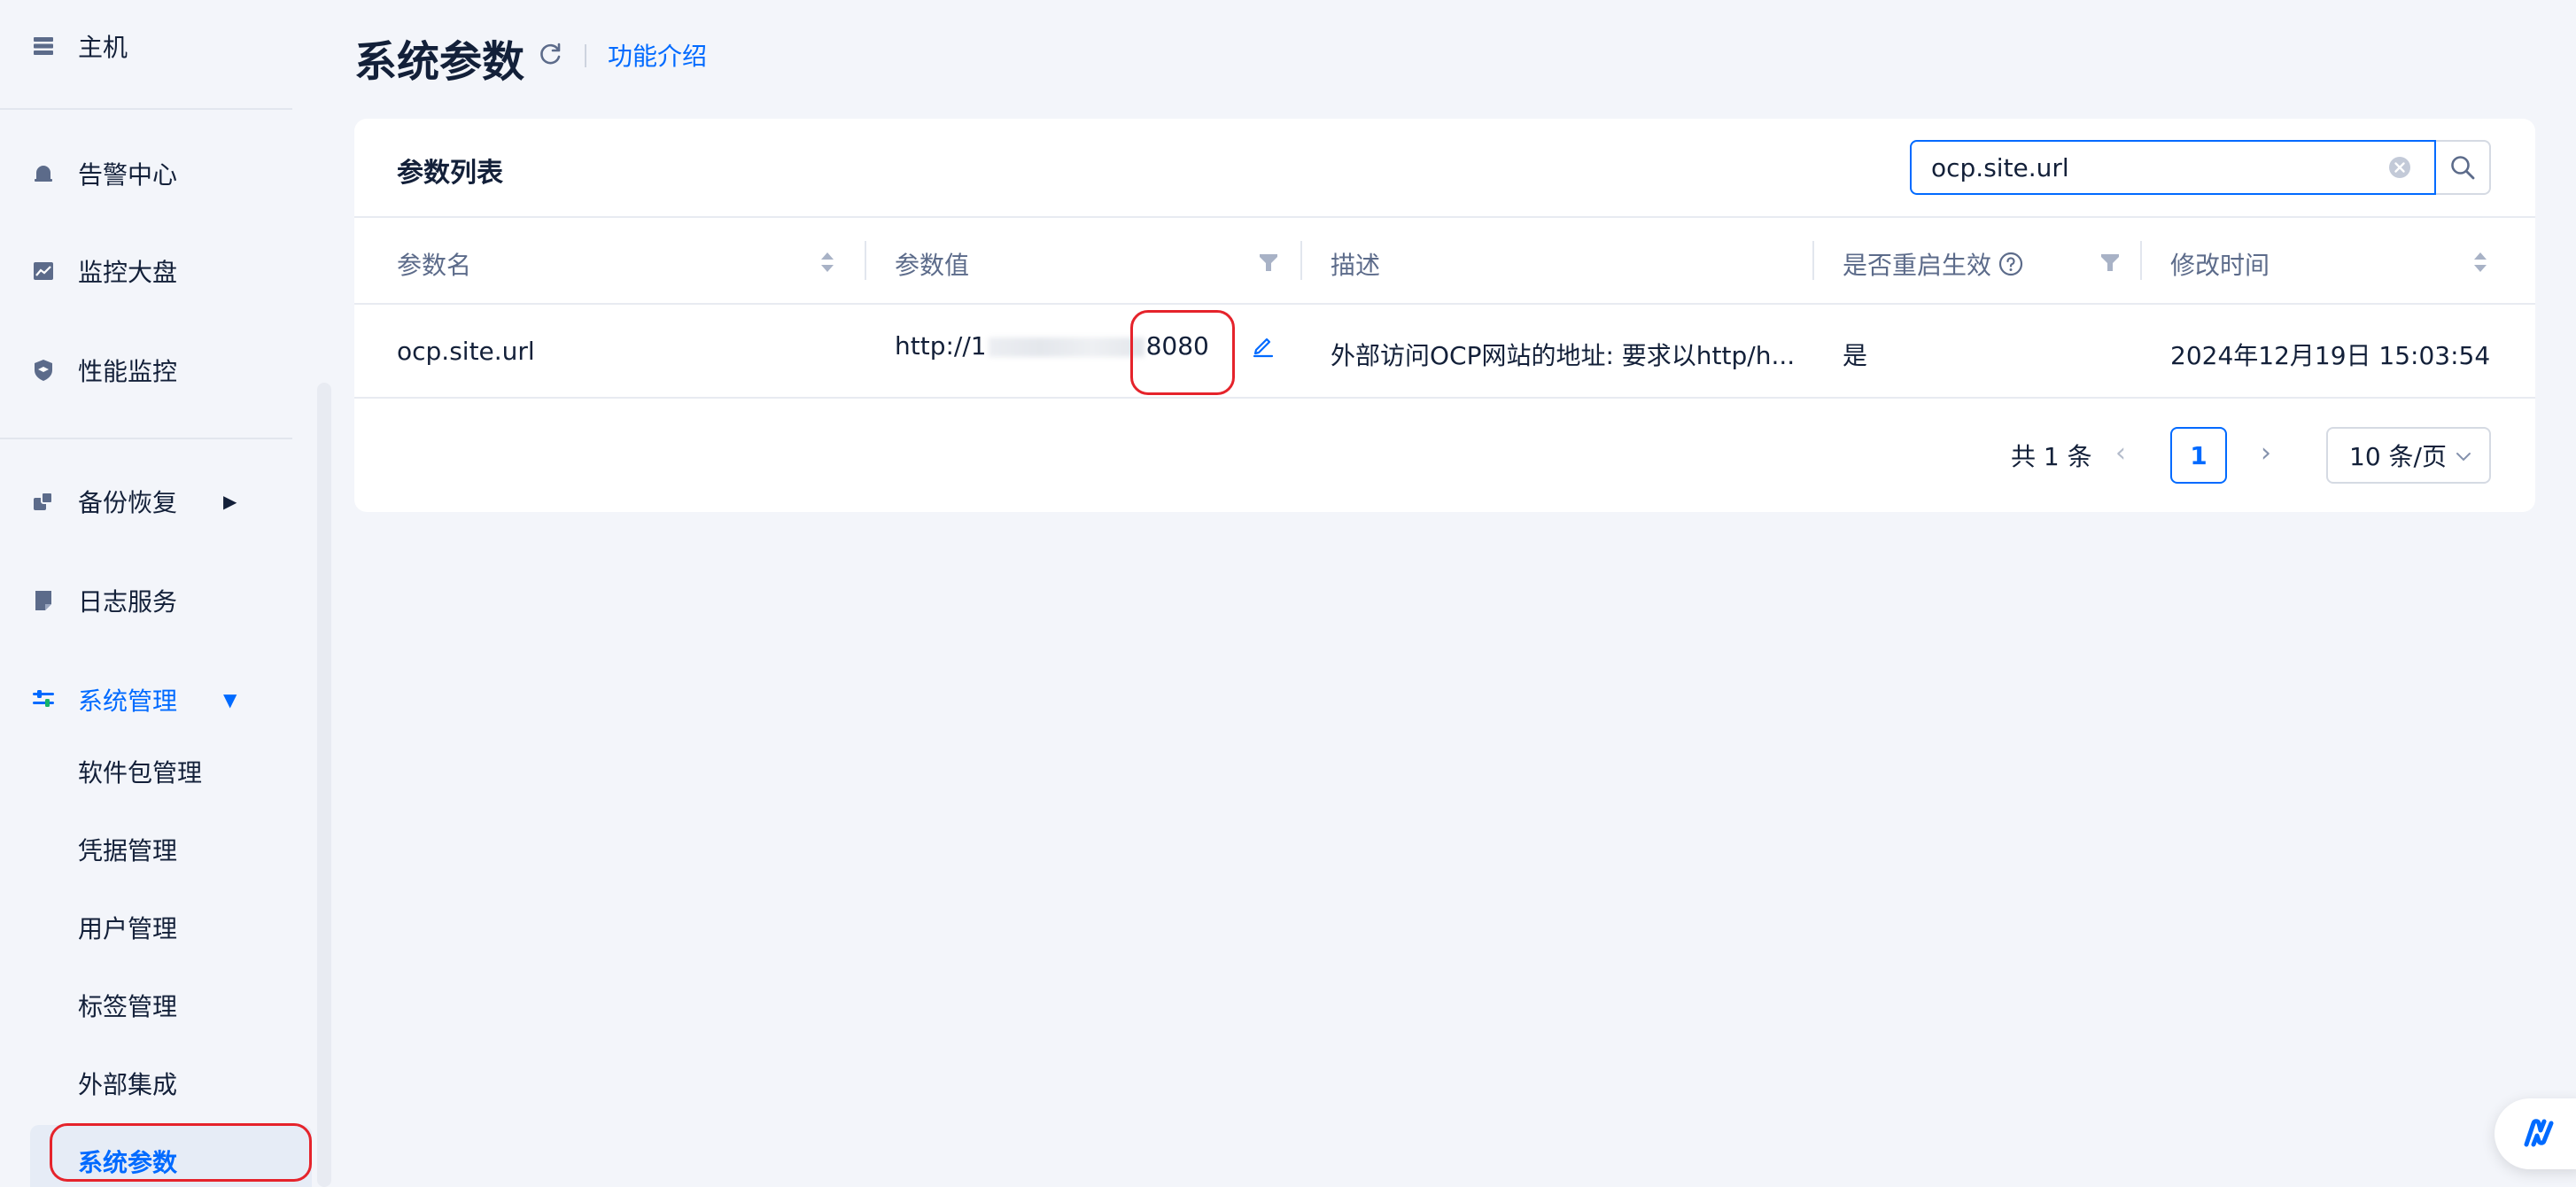 Image resolution: width=2576 pixels, height=1187 pixels. I want to click on refresh-icon, so click(550, 54).